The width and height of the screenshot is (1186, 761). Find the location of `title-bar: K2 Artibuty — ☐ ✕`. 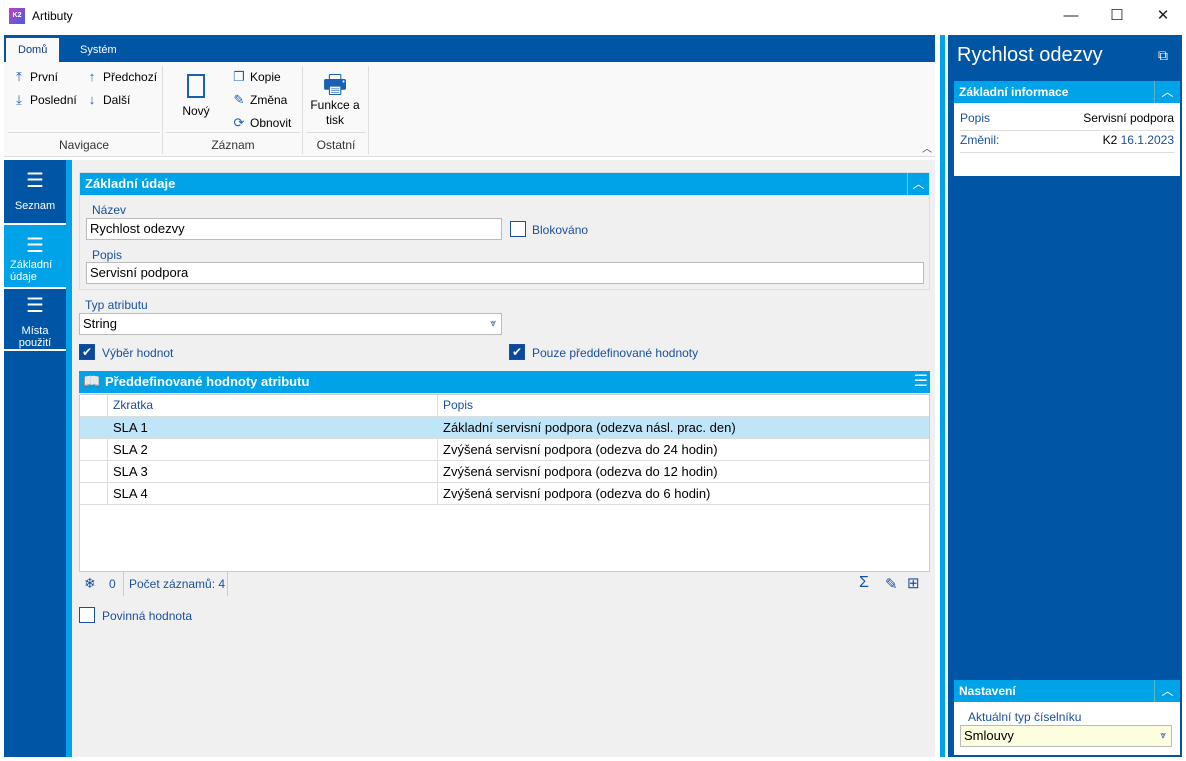

title-bar: K2 Artibuty — ☐ ✕ is located at coordinates (593, 16).